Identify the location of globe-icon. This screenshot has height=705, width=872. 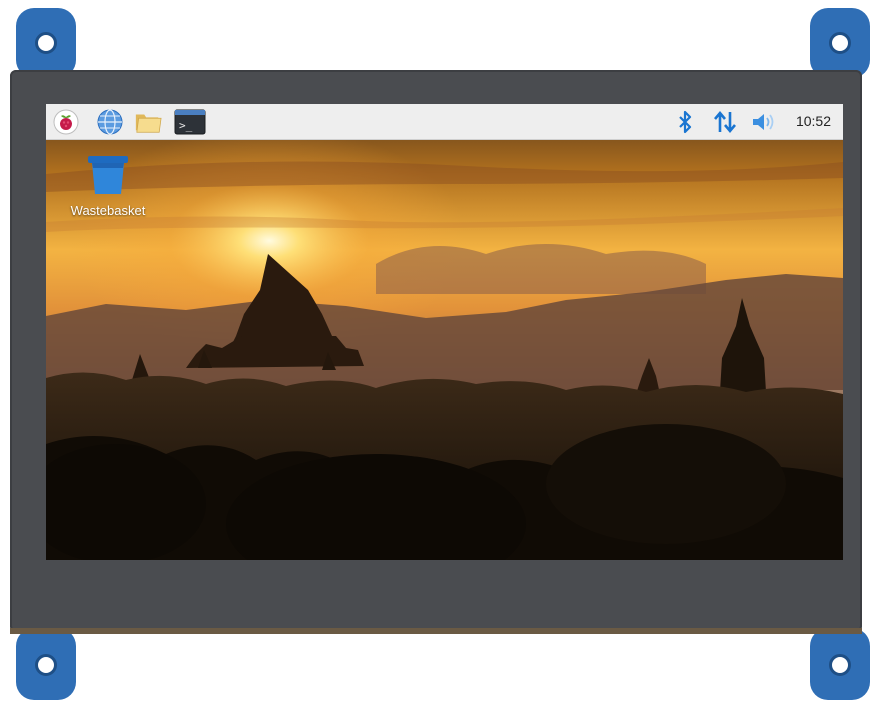
(110, 122).